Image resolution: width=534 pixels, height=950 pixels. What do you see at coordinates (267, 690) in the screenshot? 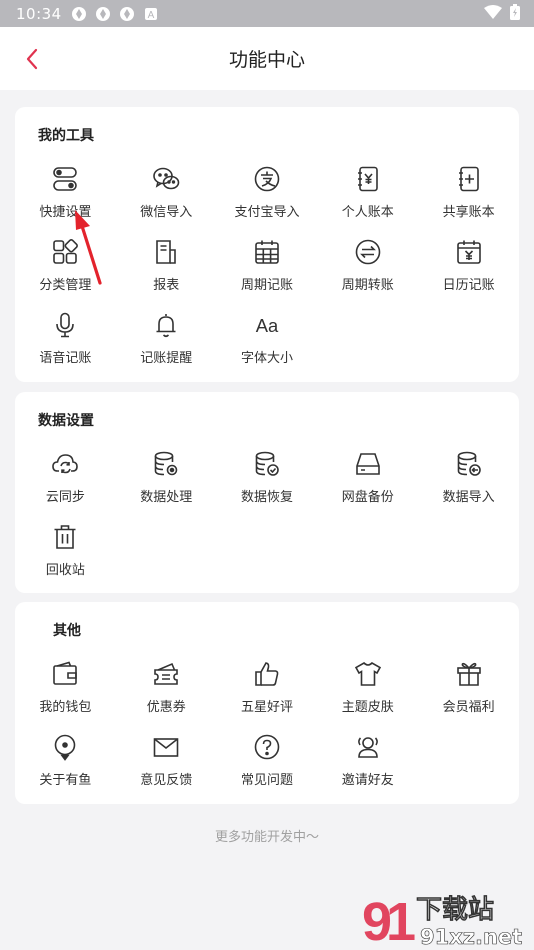
I see `other-five-star-rating: 五星好评` at bounding box center [267, 690].